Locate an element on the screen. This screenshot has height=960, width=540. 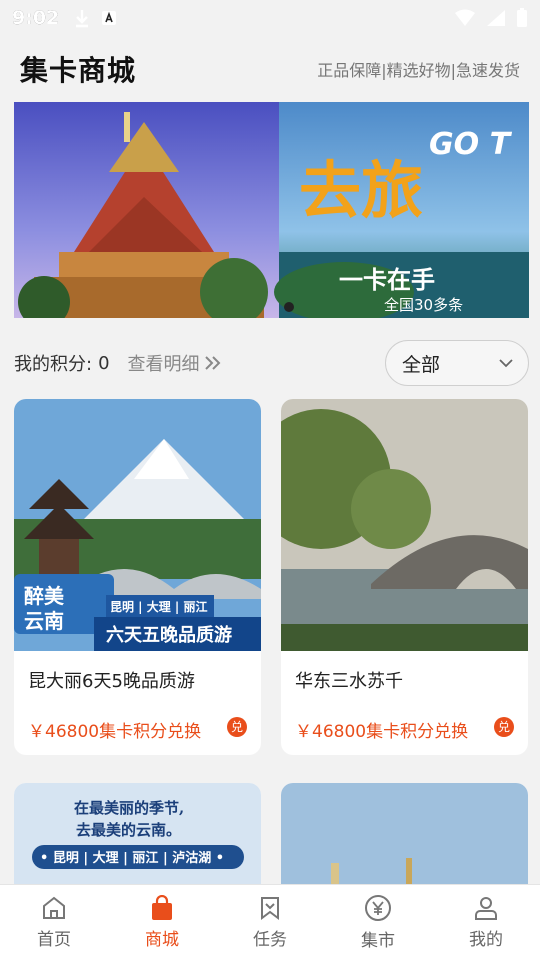
svg-text: 去最美的云南。 is located at coordinates (128, 830).